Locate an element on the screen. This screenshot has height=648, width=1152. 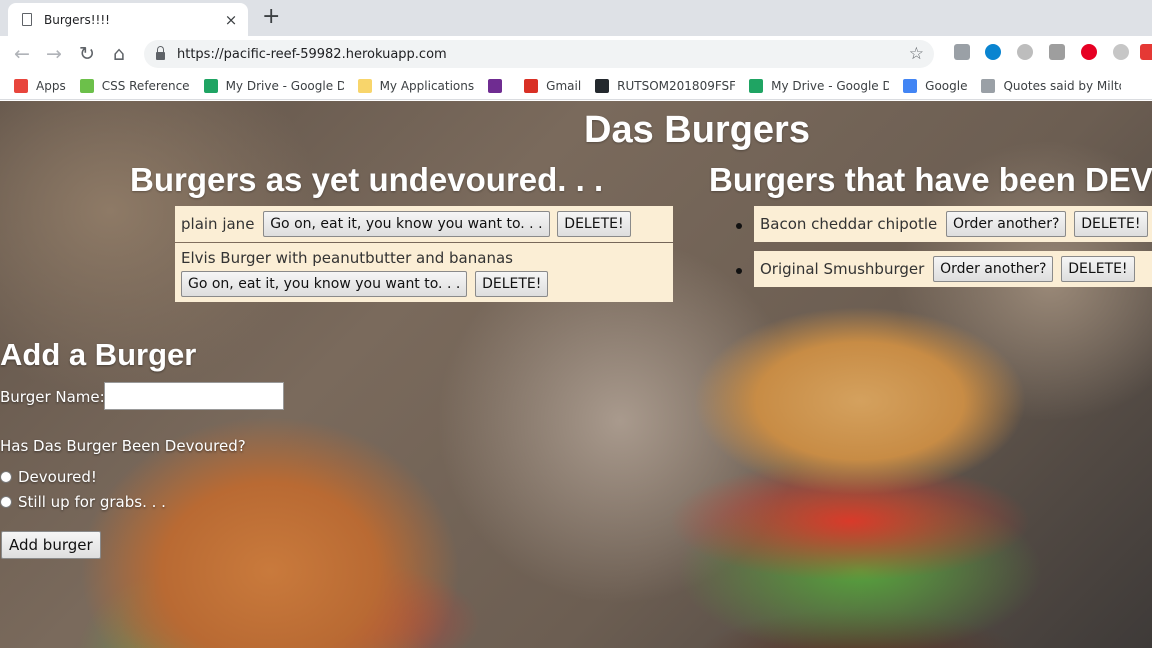
devoured-option: Devoured! is located at coordinates (48, 477).